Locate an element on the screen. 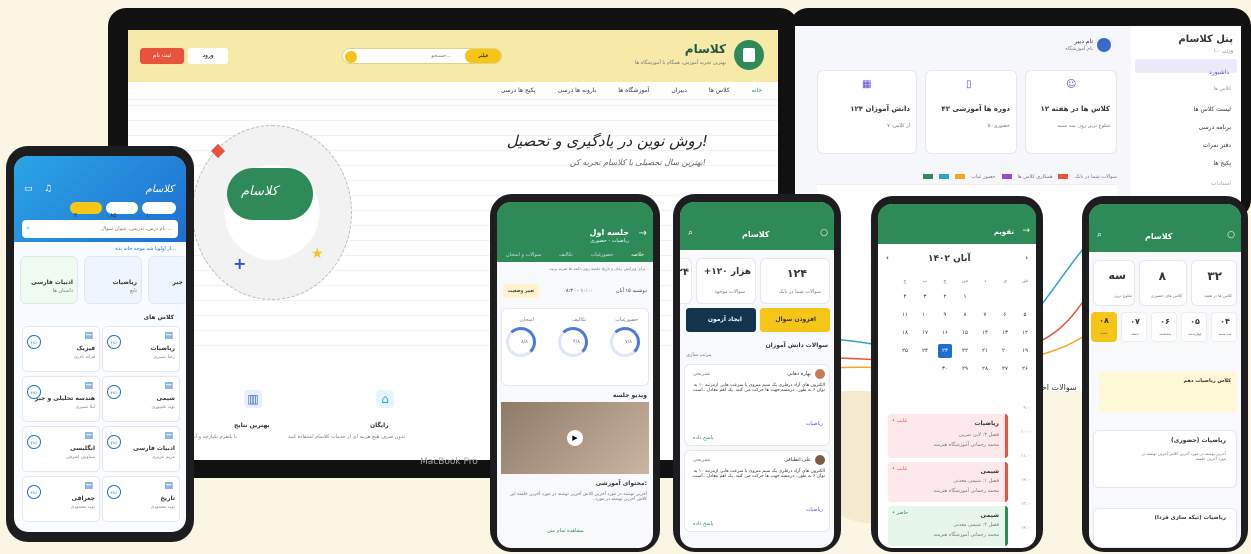  calendar-day: ۵ is located at coordinates (1025, 315).